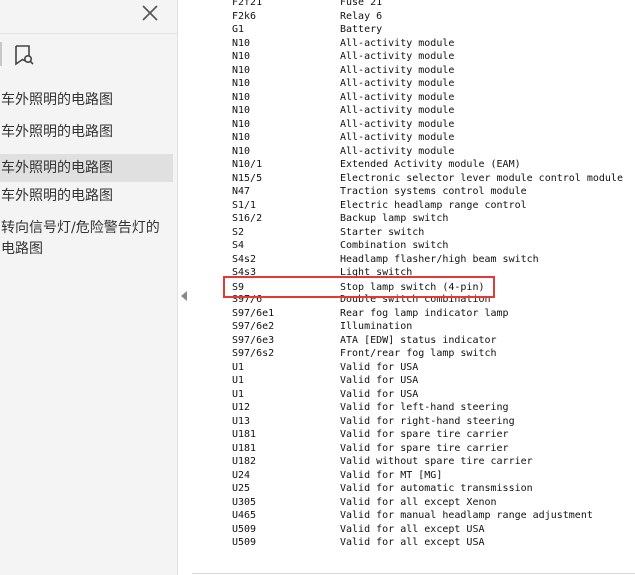 The width and height of the screenshot is (635, 575). I want to click on component-code: S4, so click(238, 245).